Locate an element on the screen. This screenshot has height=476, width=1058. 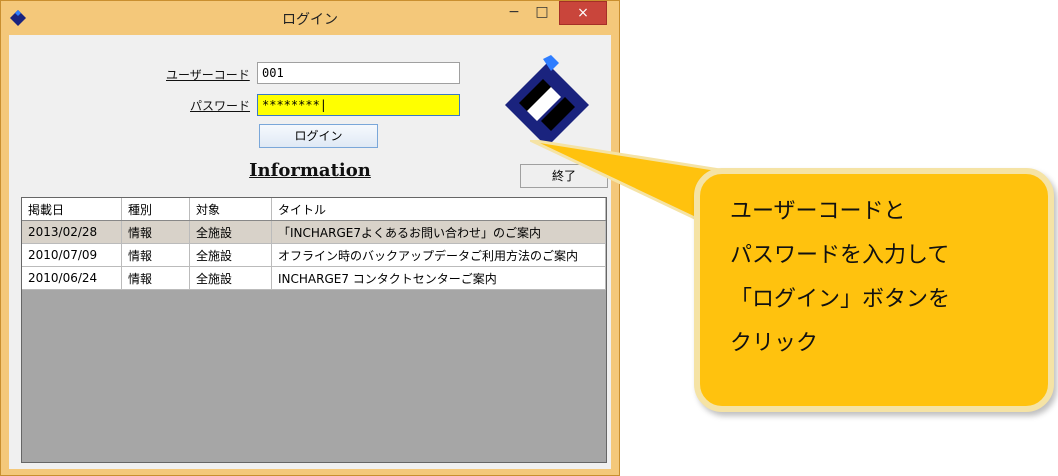
maximize-button: □ is located at coordinates (542, 12).